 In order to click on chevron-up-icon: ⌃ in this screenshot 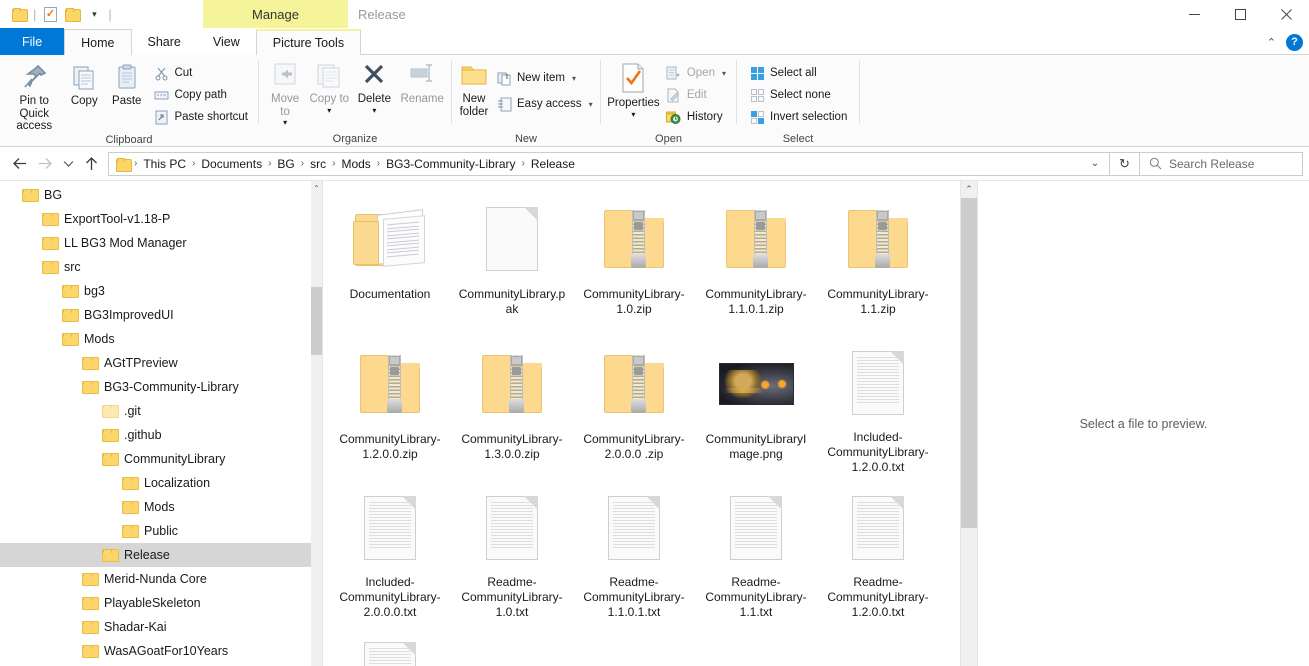, I will do `click(1271, 42)`.